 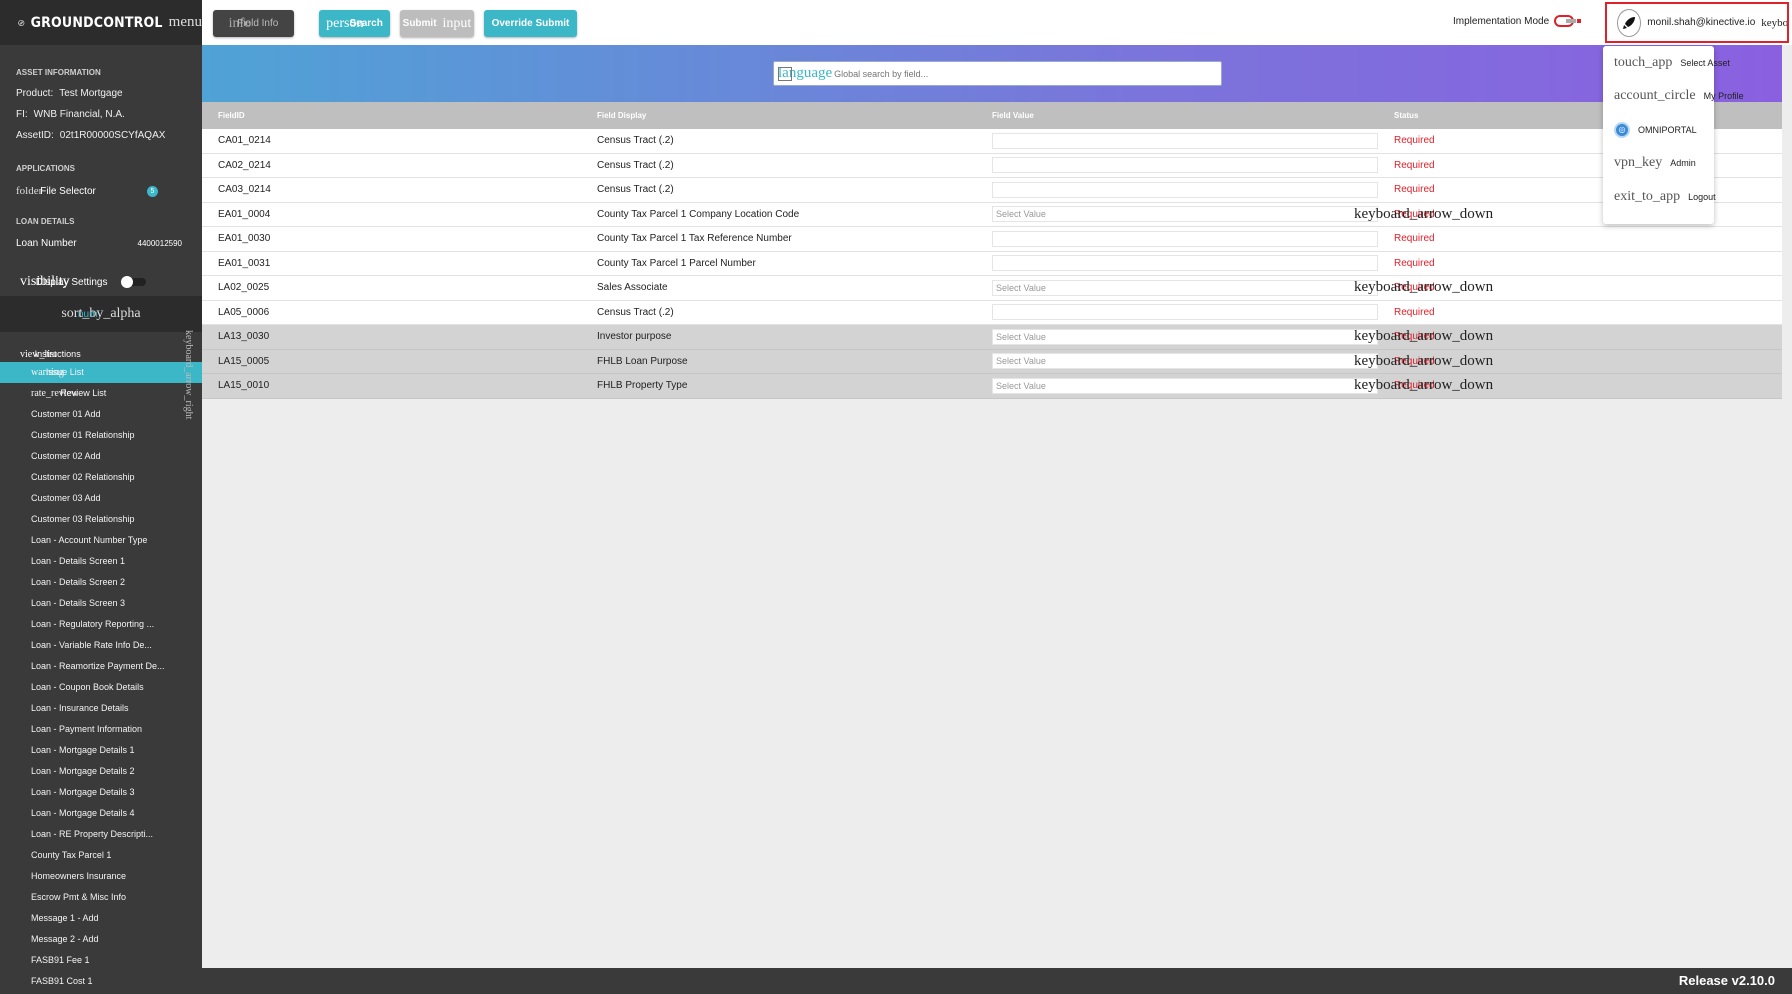 I want to click on sidebar-item: warningIssue List, so click(x=101, y=372).